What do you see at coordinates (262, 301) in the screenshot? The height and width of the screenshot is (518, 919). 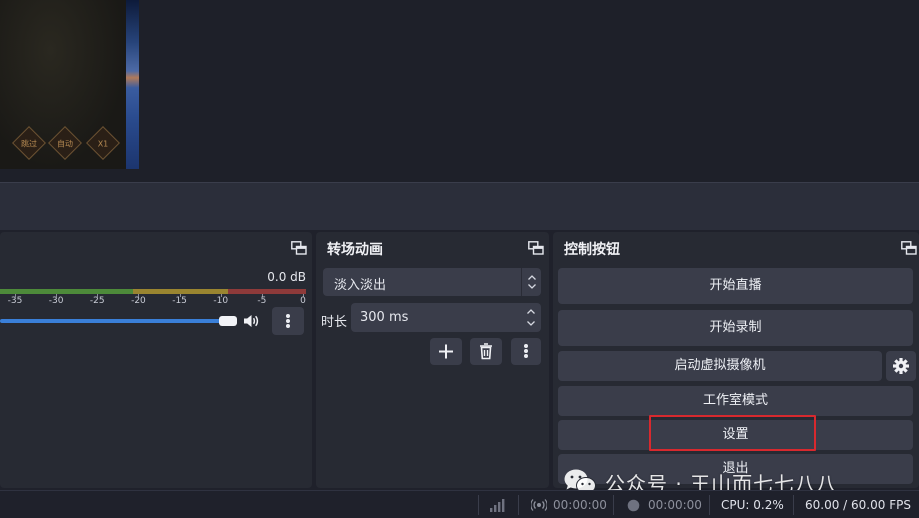 I see `meter-tick-label: -5` at bounding box center [262, 301].